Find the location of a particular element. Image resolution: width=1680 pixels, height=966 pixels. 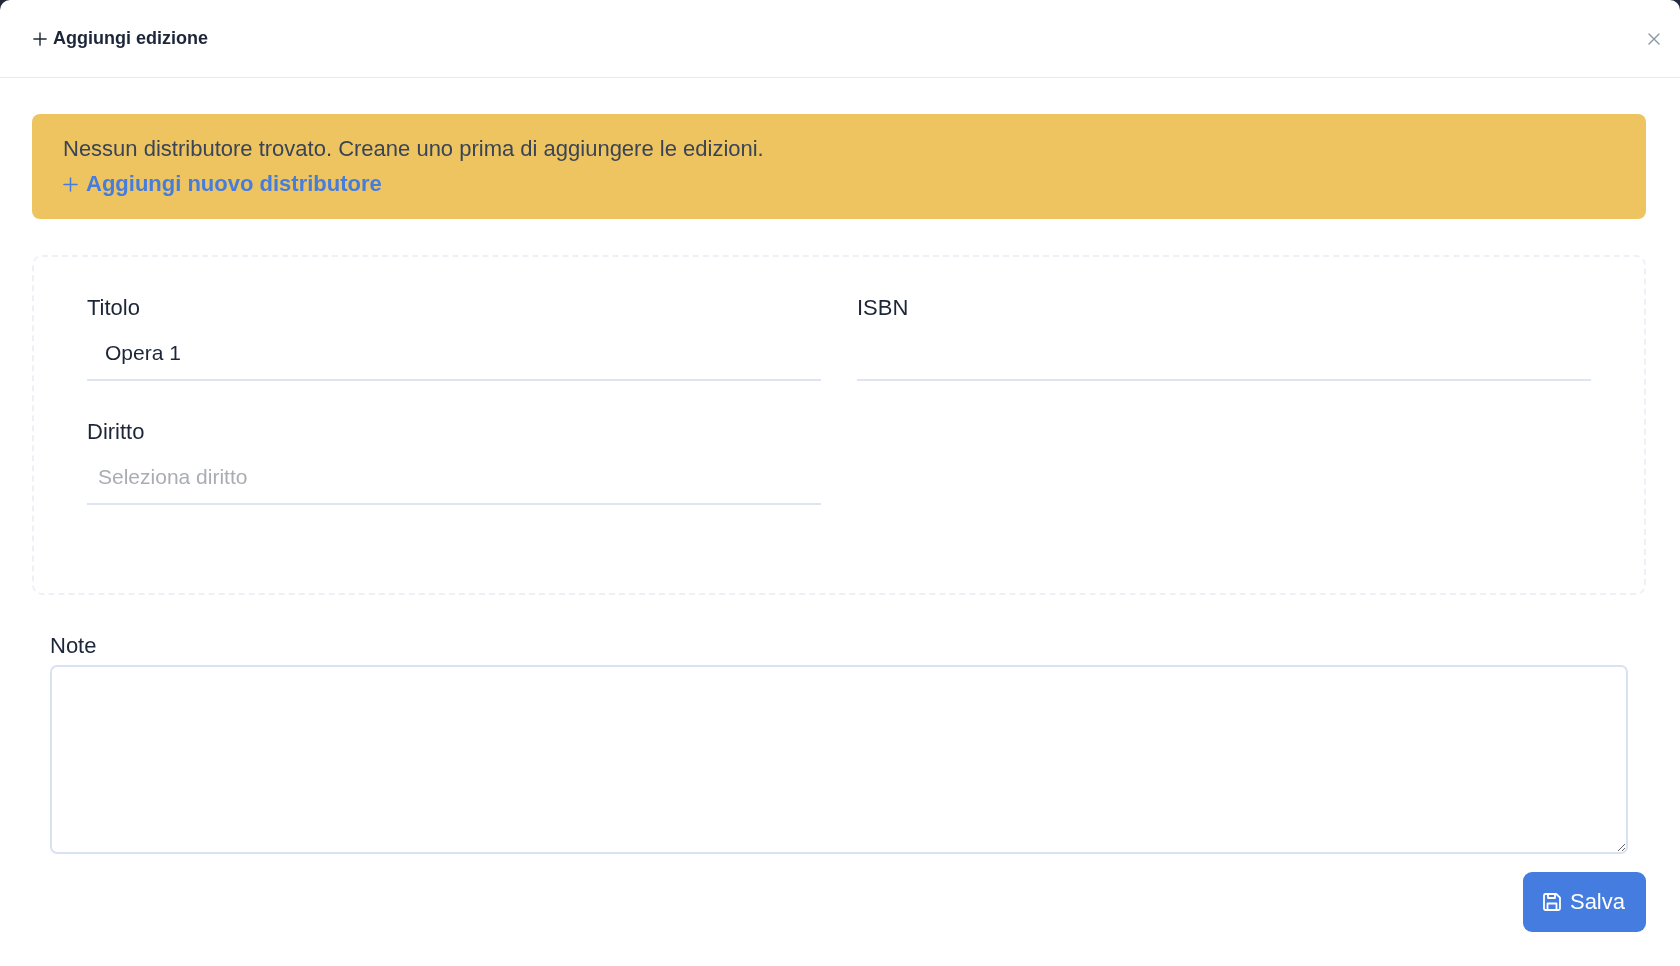

input-field: Opera 1 is located at coordinates (454, 356).